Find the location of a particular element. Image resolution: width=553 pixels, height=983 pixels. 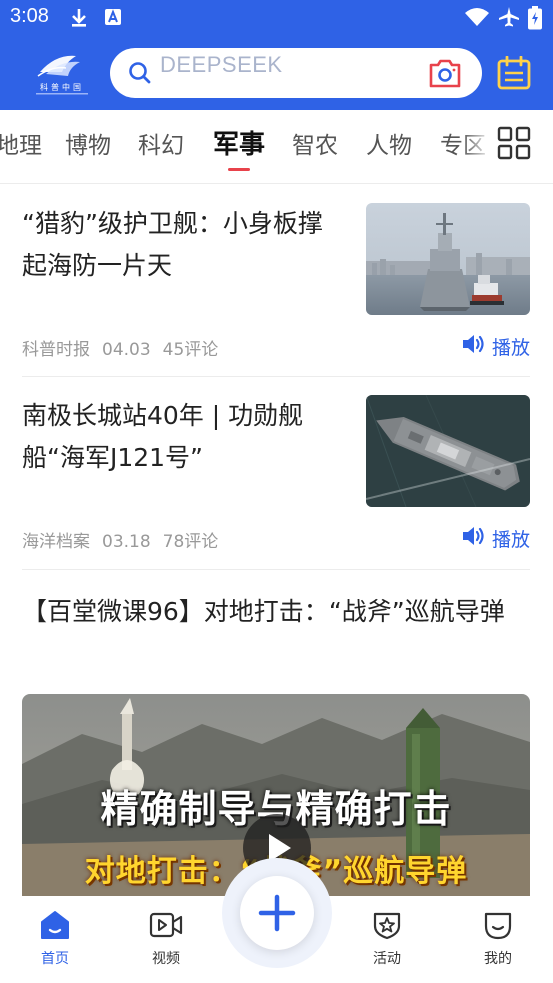

tab-geography: 地理 is located at coordinates (21, 143).